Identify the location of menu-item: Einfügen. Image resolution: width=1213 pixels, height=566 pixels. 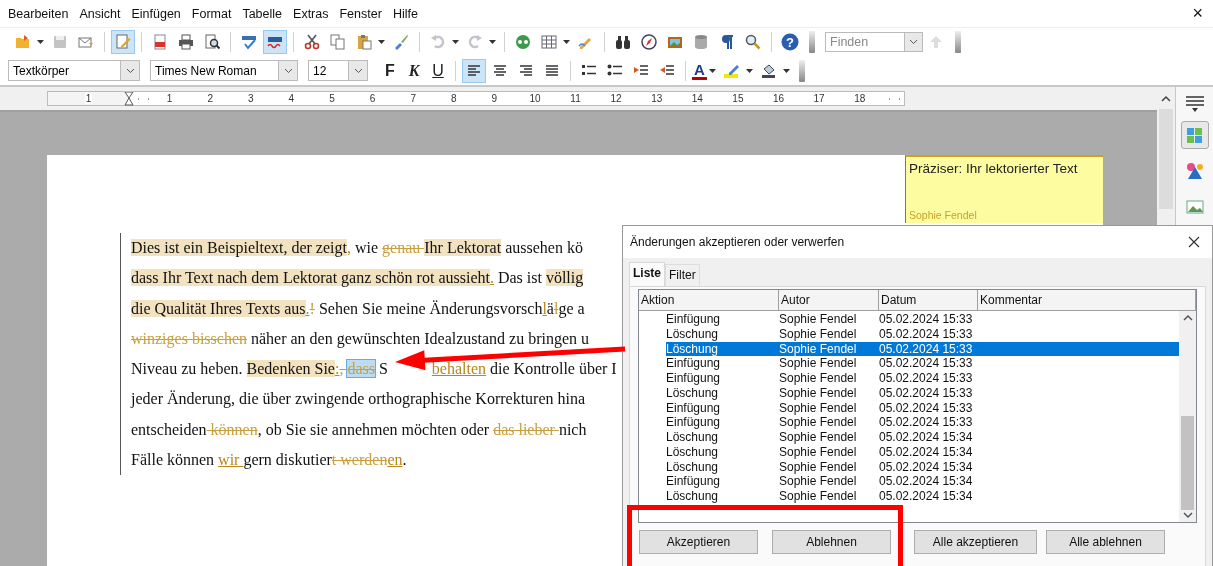
(156, 13).